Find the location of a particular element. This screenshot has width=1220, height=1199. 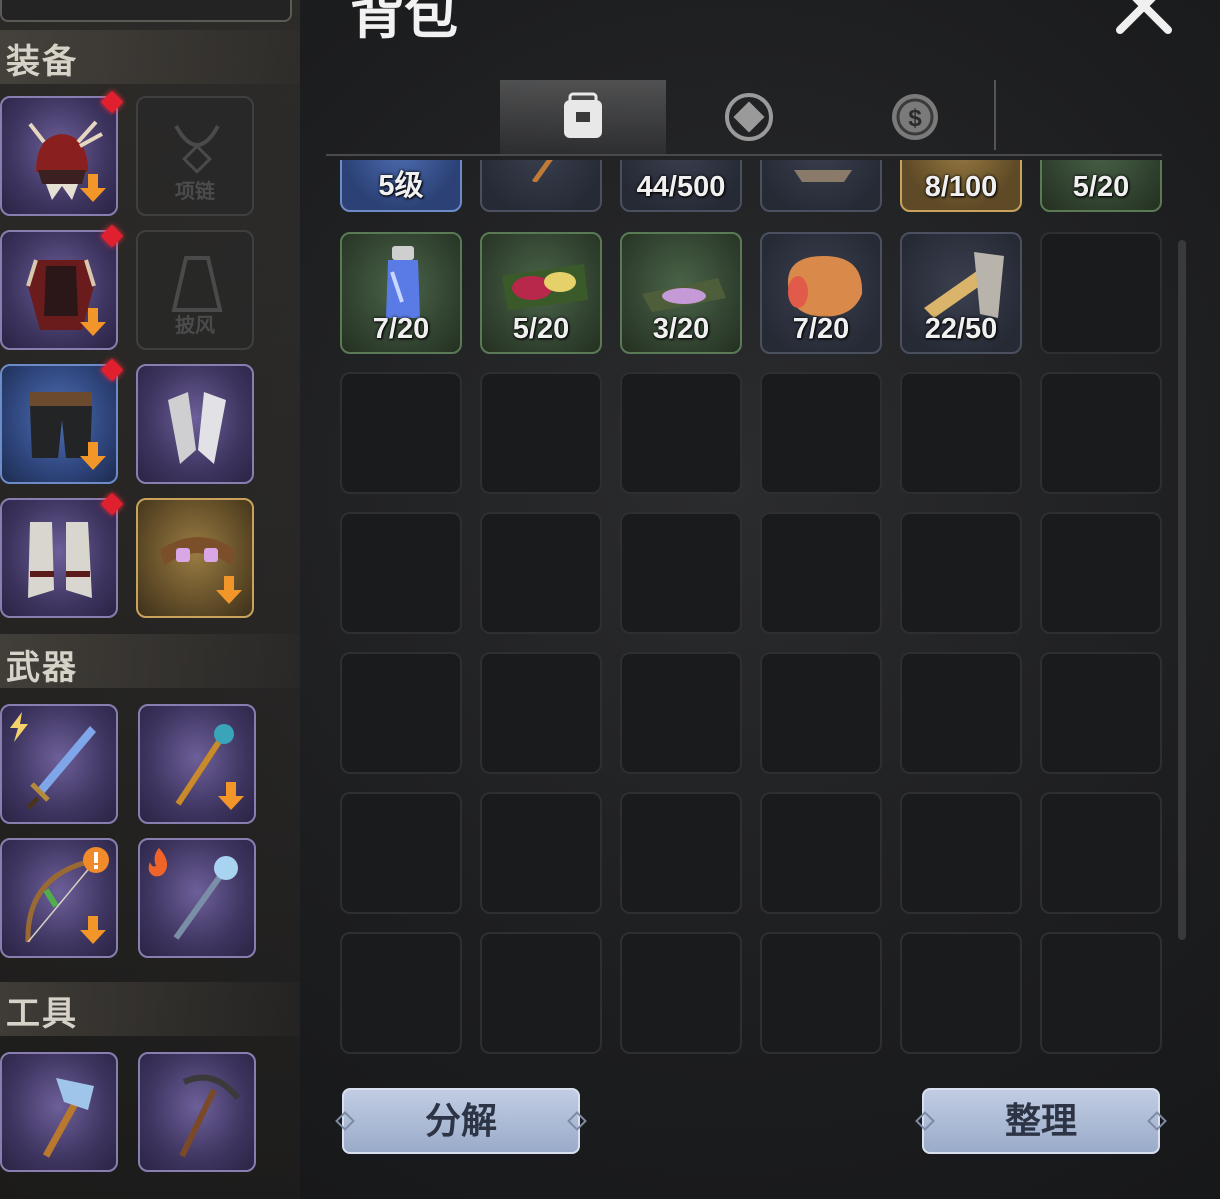

tab-backpack is located at coordinates (583, 117).